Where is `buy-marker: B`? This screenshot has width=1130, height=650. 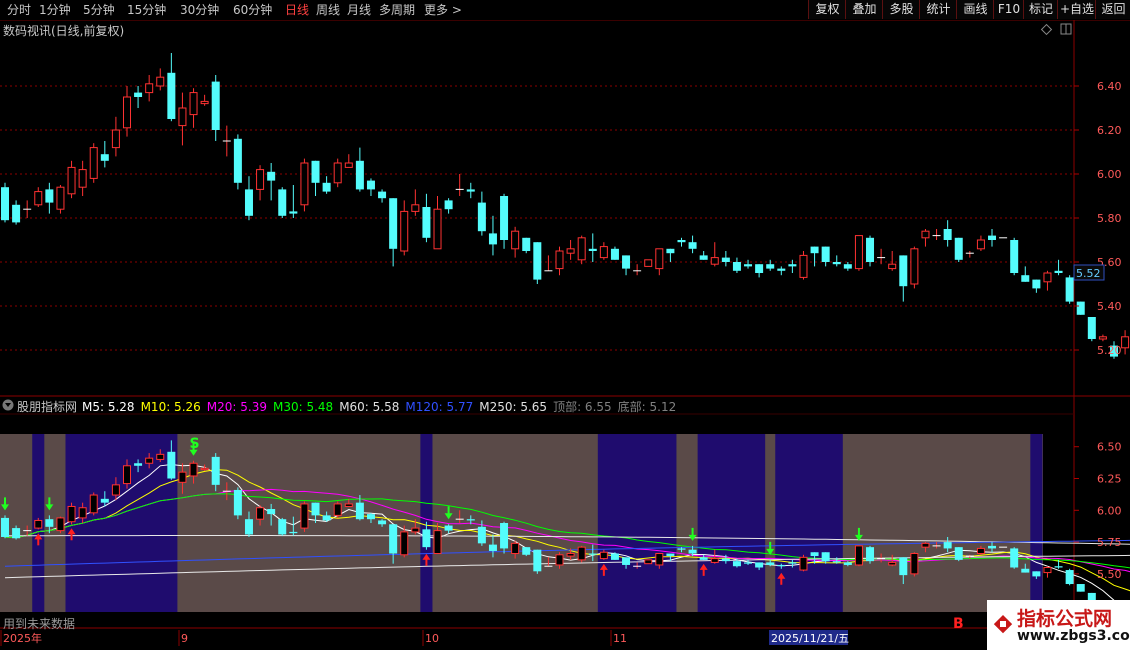
buy-marker: B is located at coordinates (958, 624).